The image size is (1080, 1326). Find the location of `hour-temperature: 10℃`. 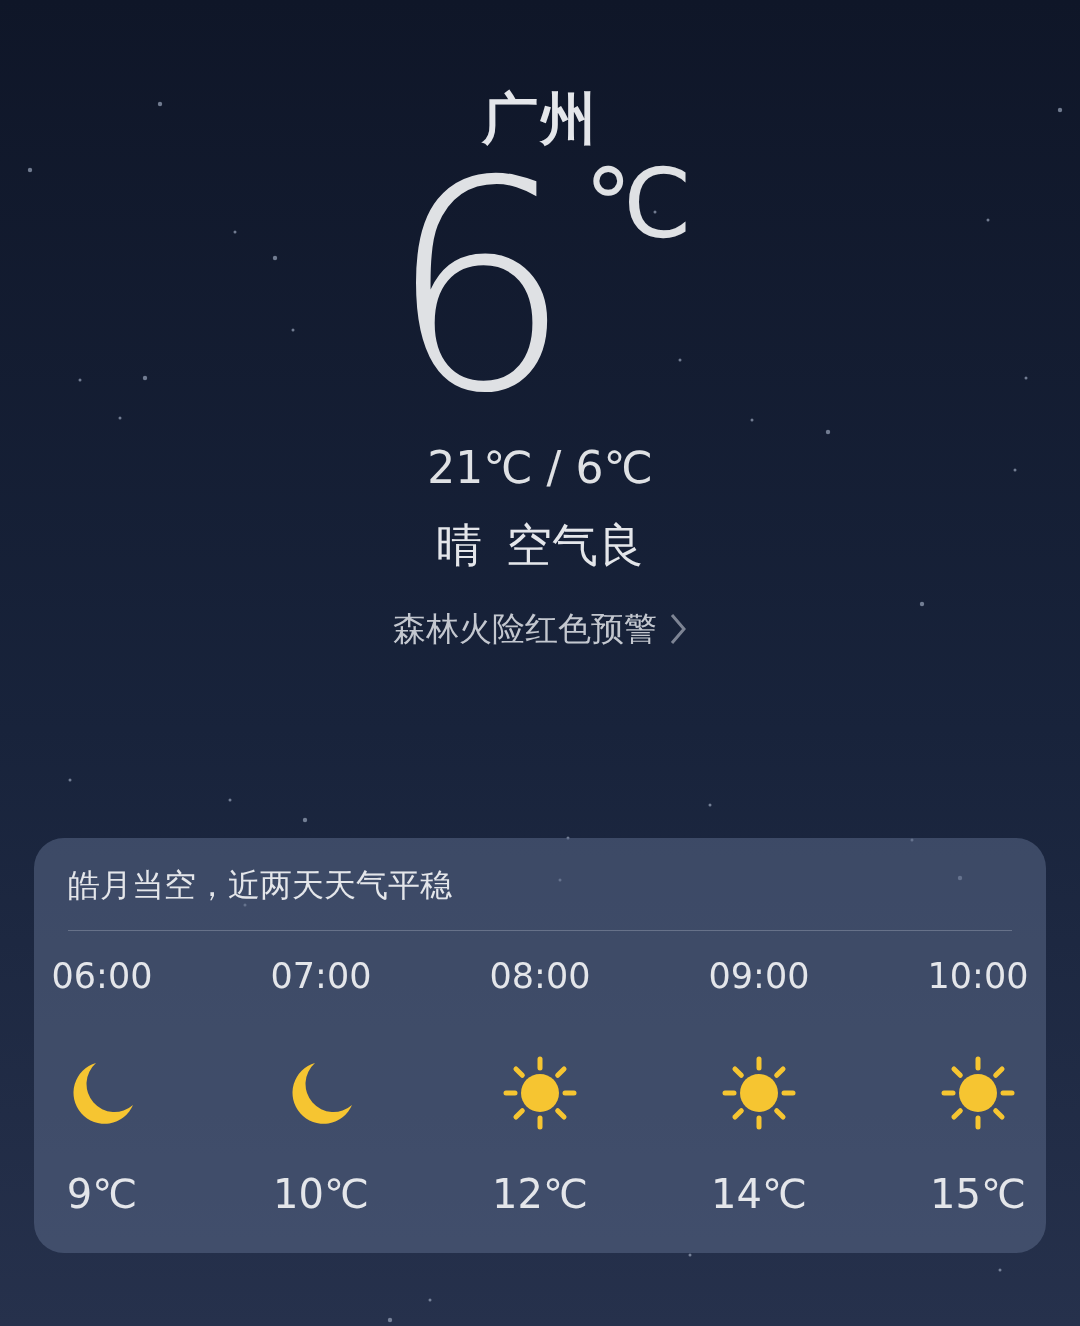

hour-temperature: 10℃ is located at coordinates (321, 1193).